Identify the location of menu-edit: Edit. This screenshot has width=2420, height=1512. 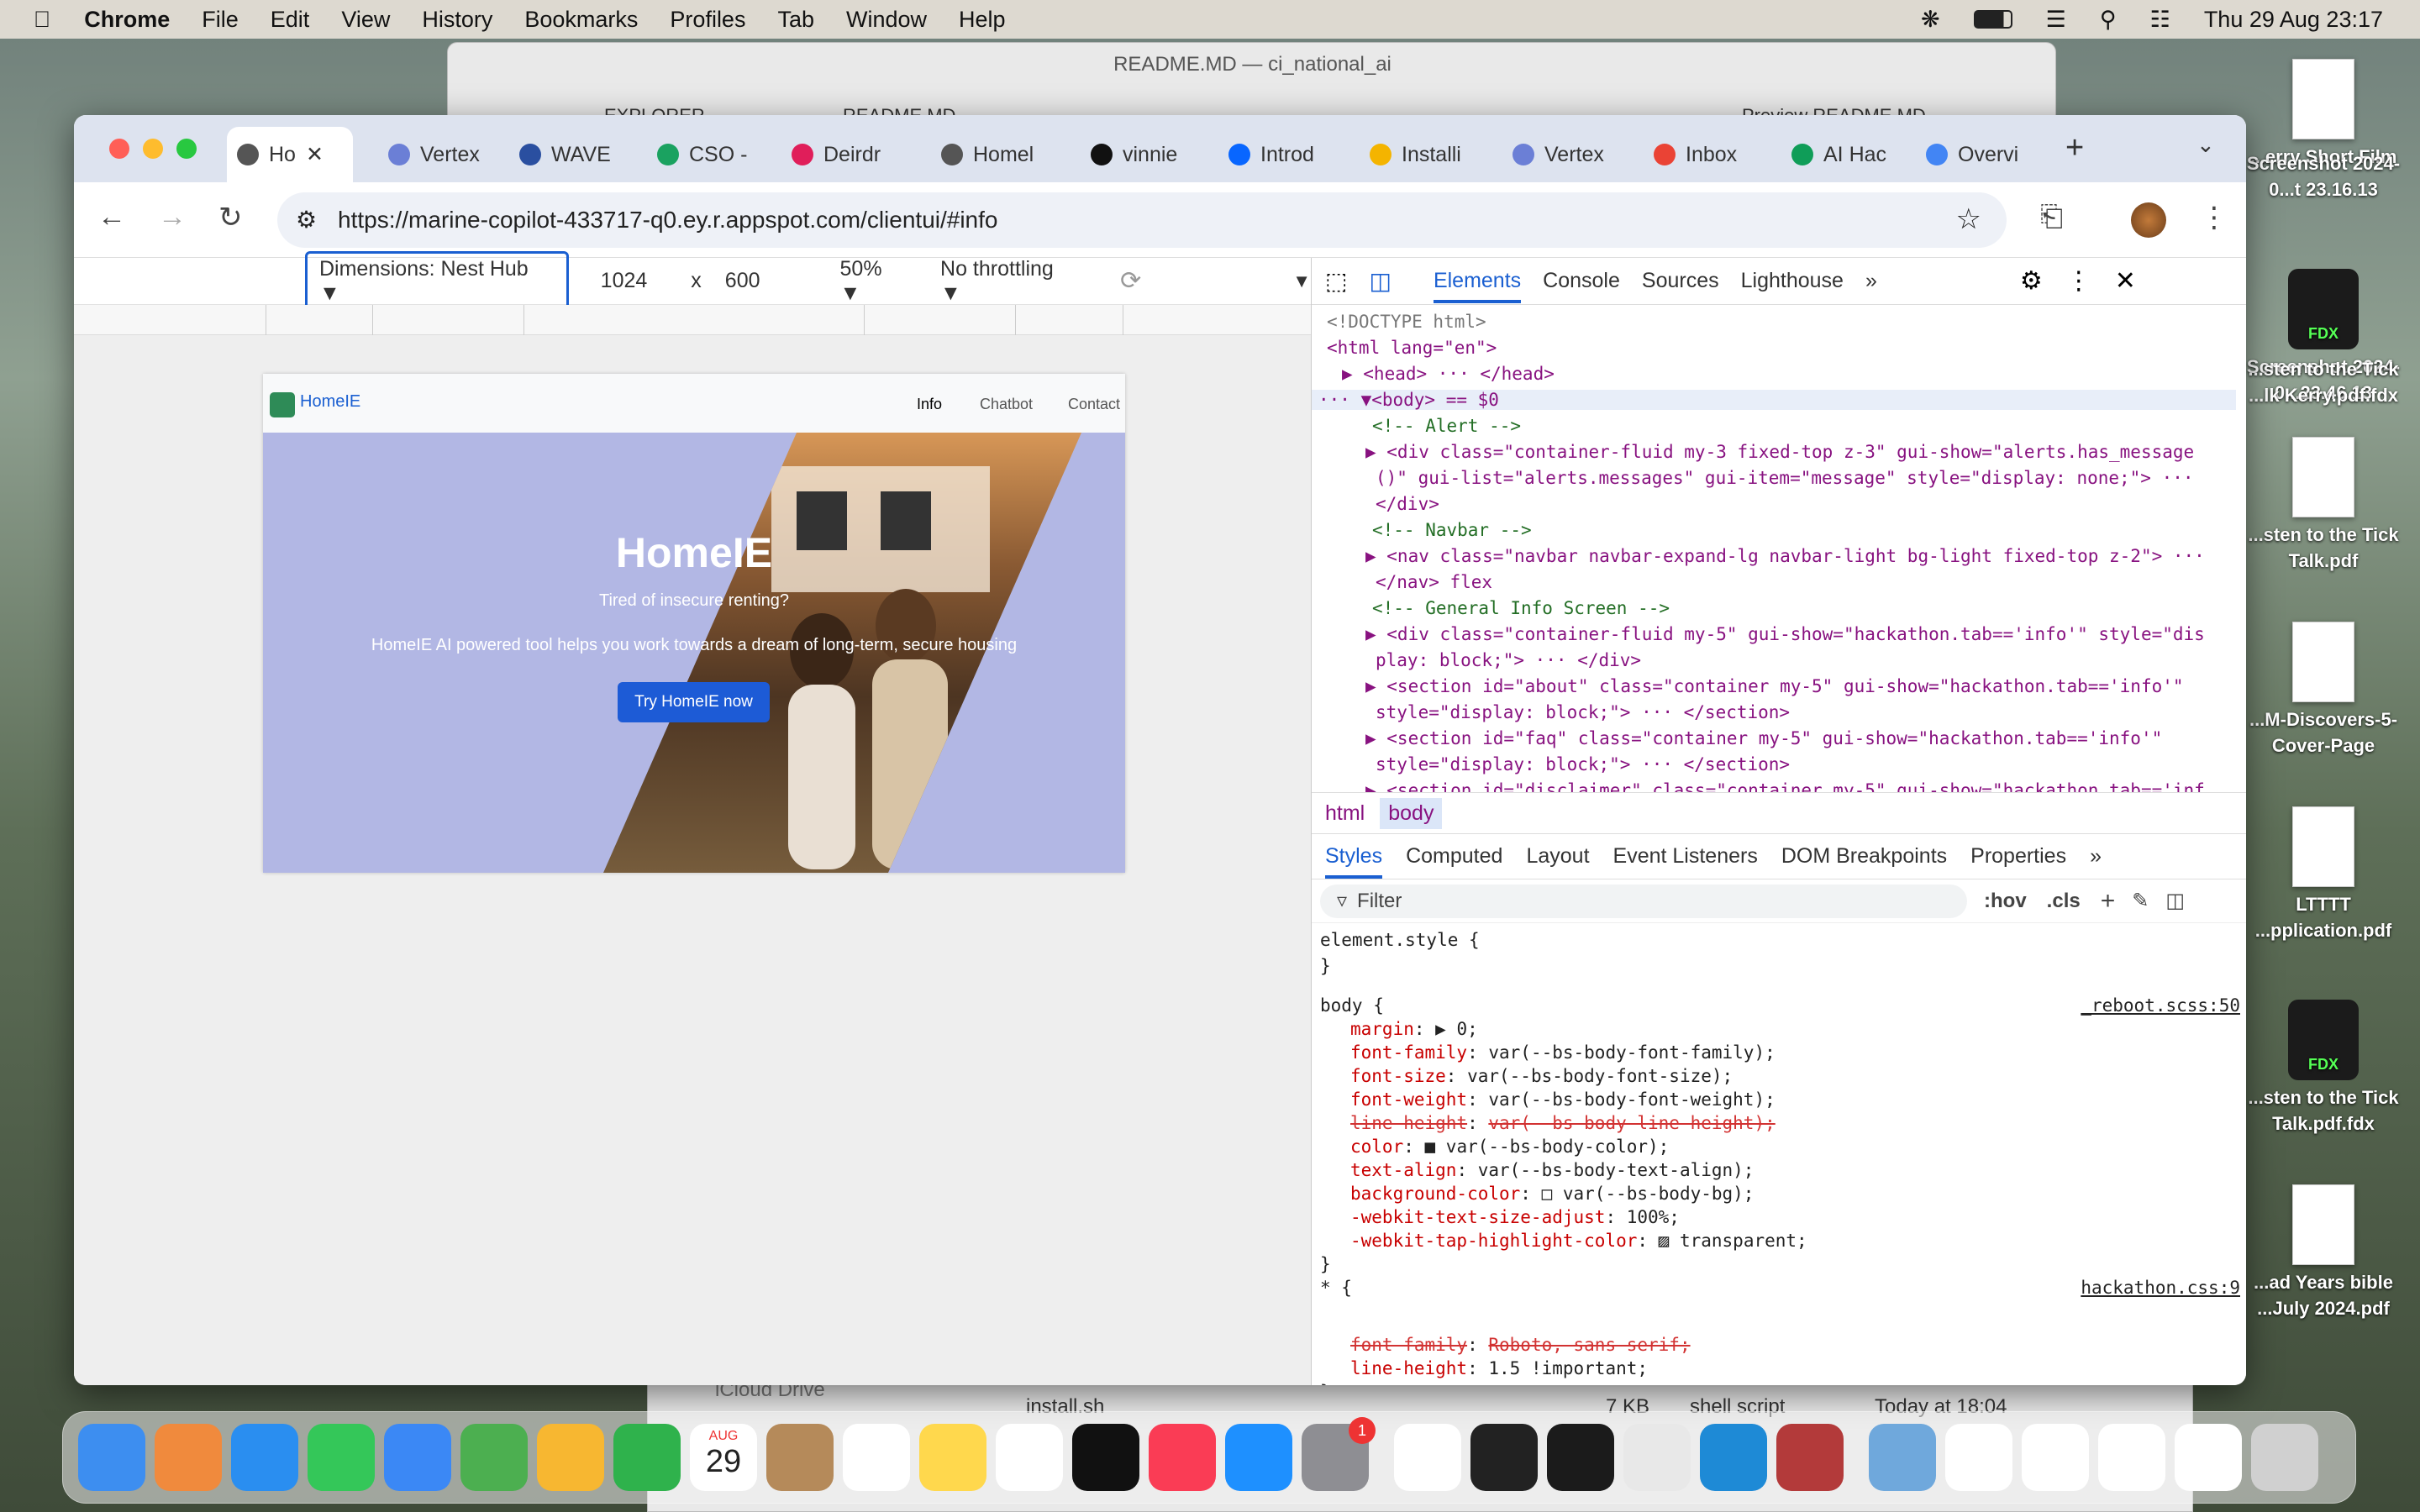
(291, 20).